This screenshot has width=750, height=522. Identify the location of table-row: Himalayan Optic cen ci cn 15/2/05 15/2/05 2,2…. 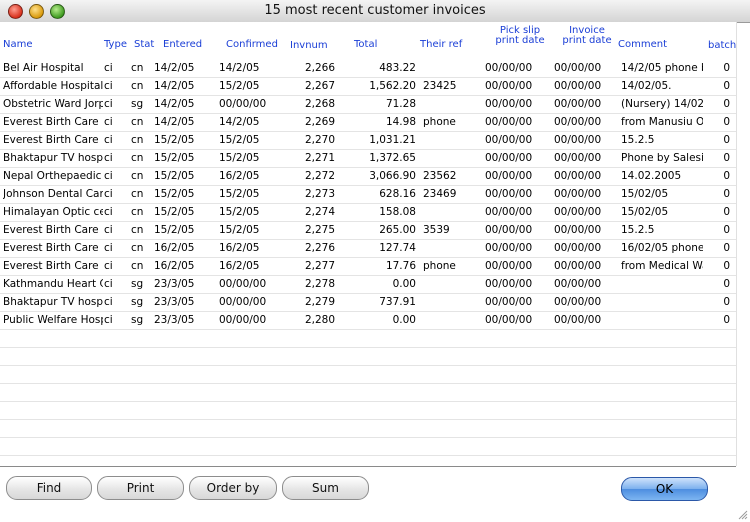
(368, 212).